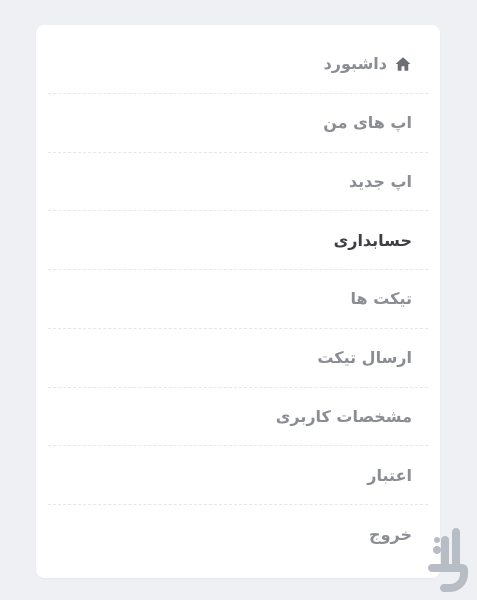 This screenshot has height=600, width=477. I want to click on menu-item-profile: مشخصات کاربری, so click(238, 417).